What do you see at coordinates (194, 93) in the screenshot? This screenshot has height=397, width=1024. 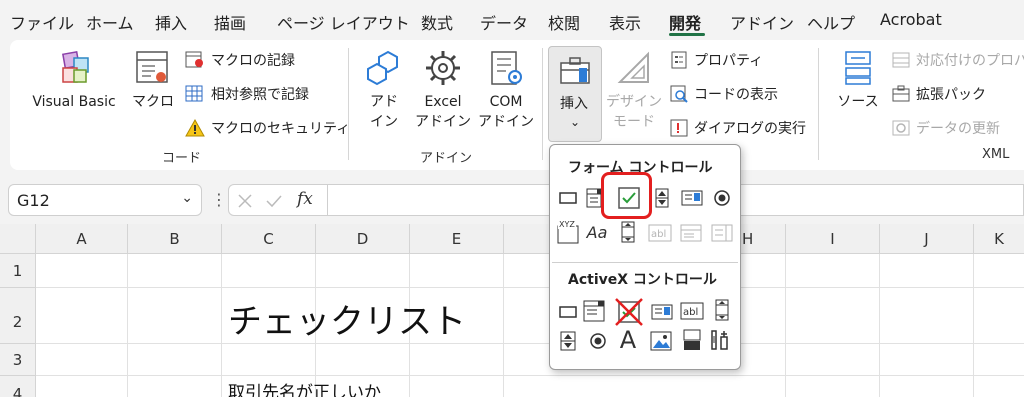 I see `relative-reference-icon` at bounding box center [194, 93].